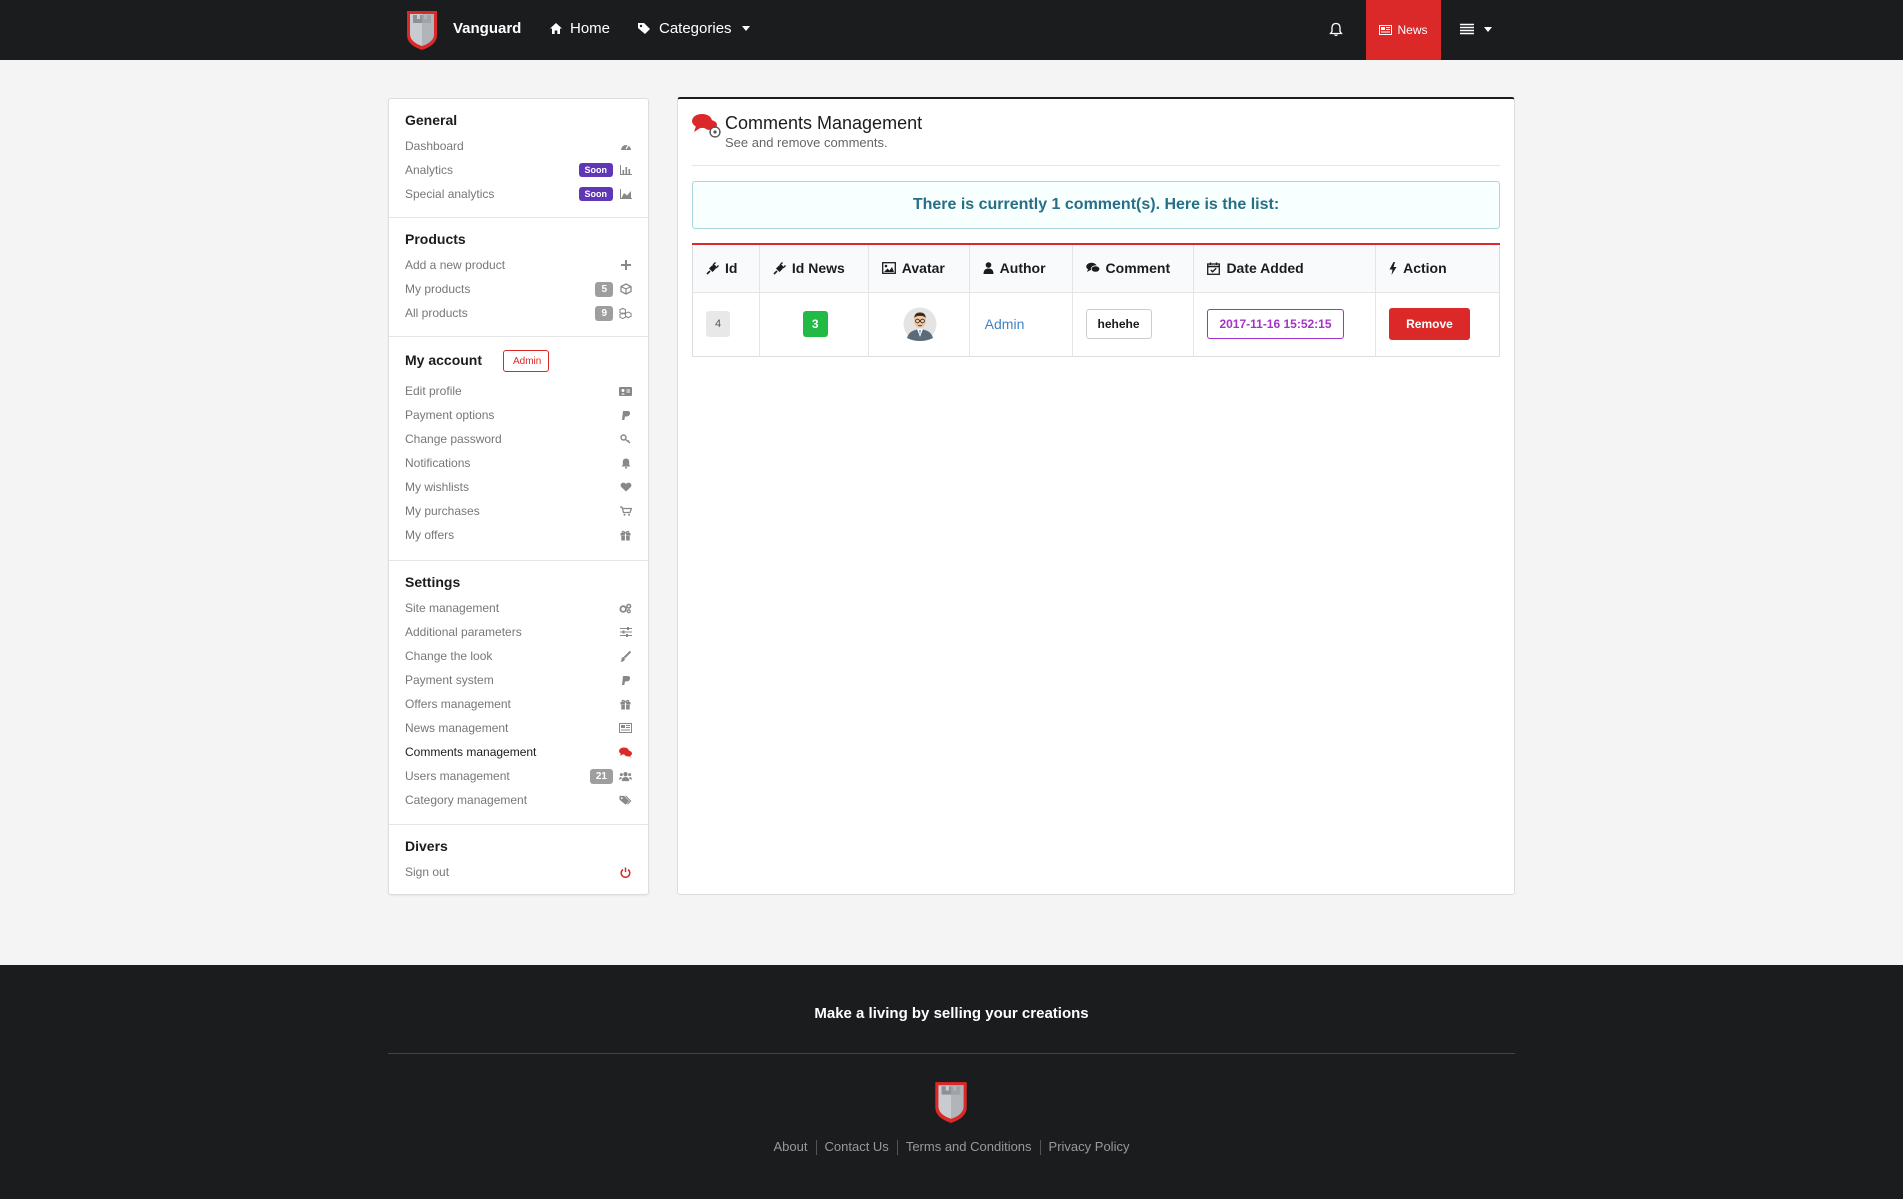  I want to click on column-header-avatar: Avatar, so click(919, 268).